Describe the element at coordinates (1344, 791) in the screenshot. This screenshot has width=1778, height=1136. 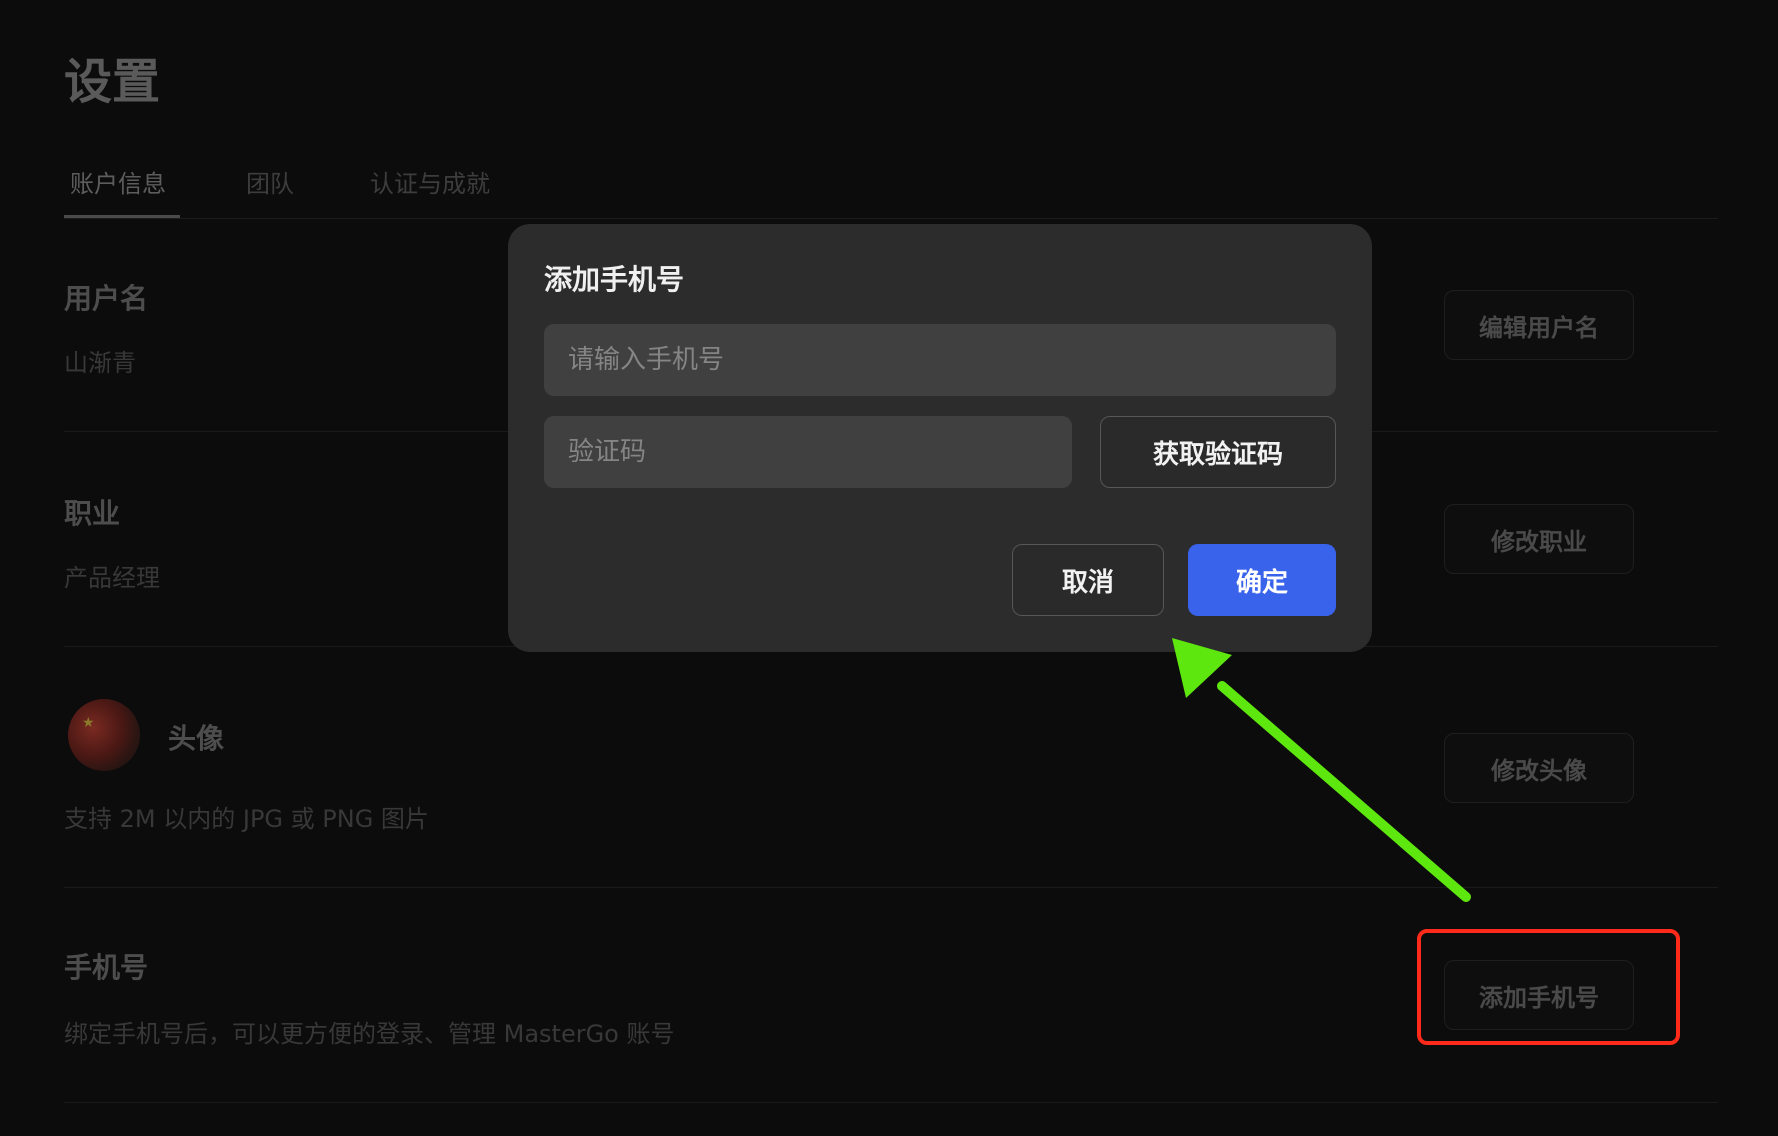
I see `arrow-shaft` at that location.